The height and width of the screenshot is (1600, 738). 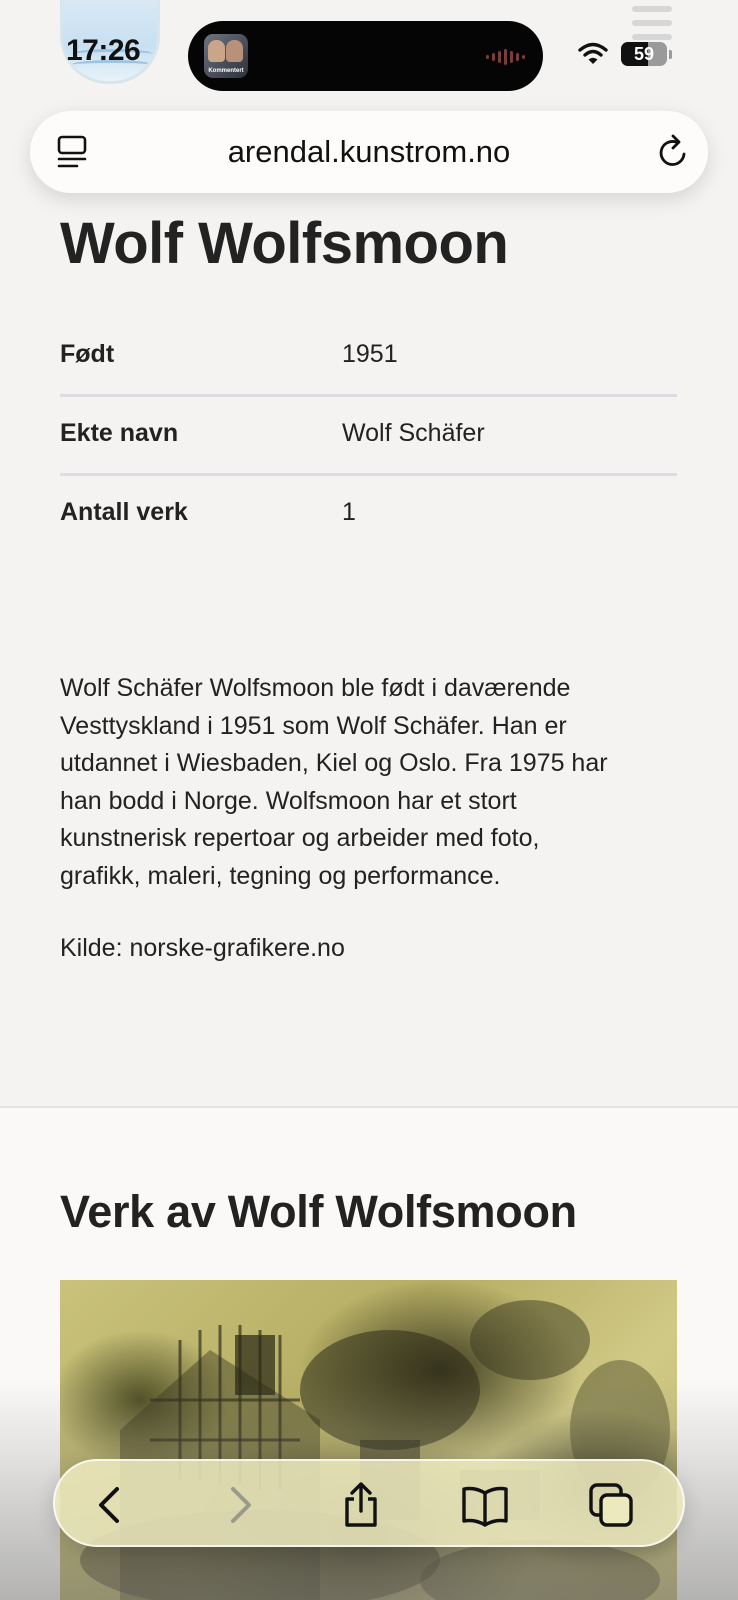 I want to click on bio-source: Kilde: norske-grafikere.no, so click(x=202, y=948).